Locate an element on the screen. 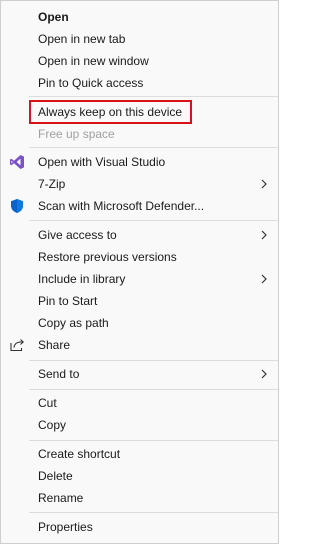  menu-item-open-with-visual-studio: Open with Visual Studio is located at coordinates (139, 162).